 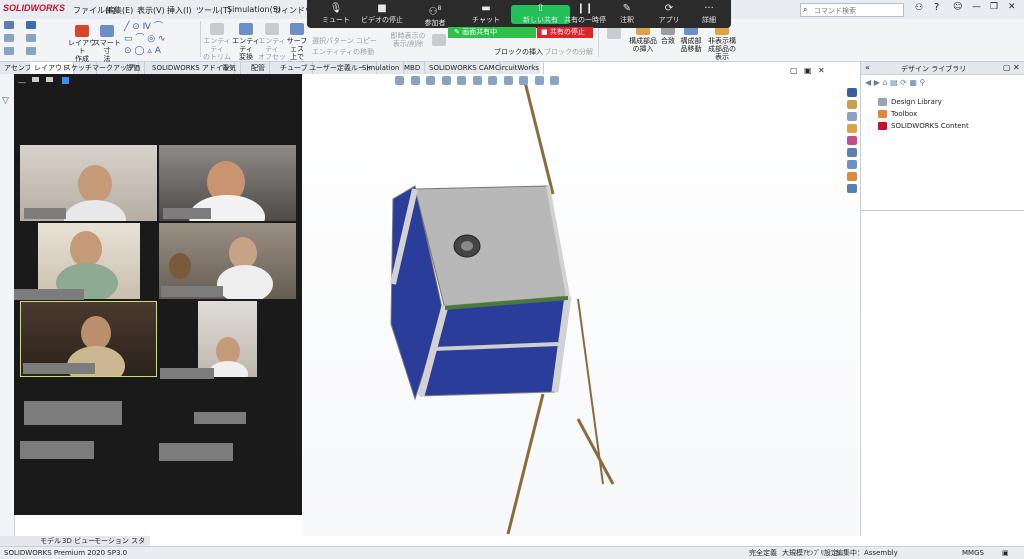 What do you see at coordinates (9, 38) in the screenshot?
I see `new-document-icon` at bounding box center [9, 38].